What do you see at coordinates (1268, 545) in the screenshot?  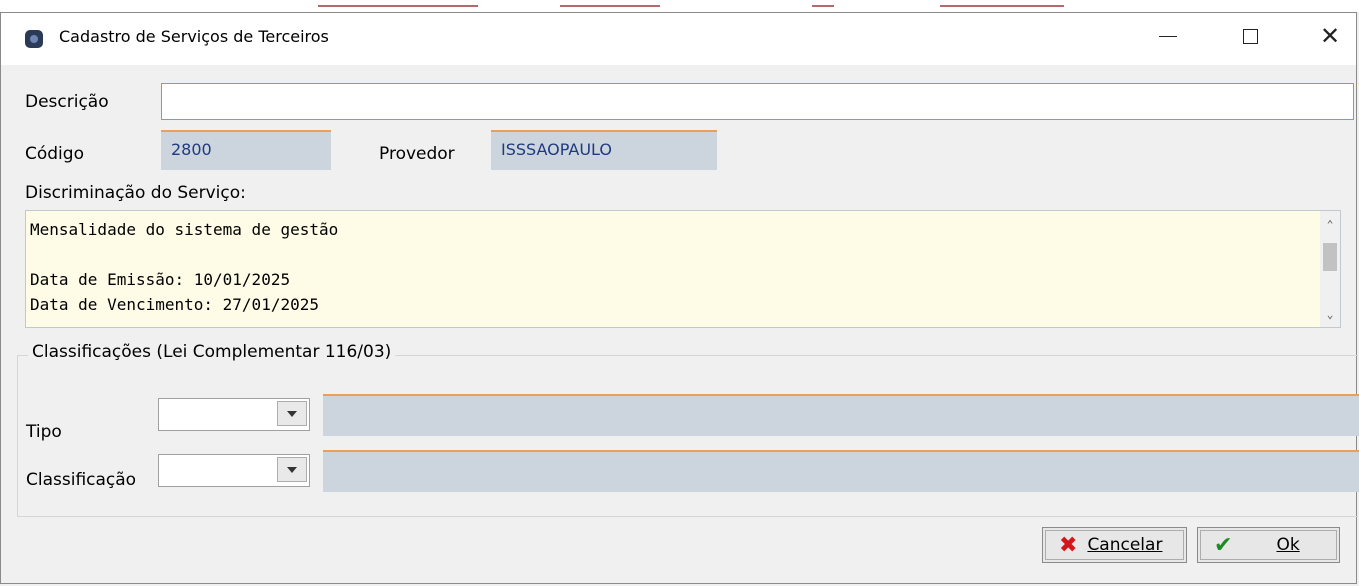 I see `ok-button: ✔ Ok` at bounding box center [1268, 545].